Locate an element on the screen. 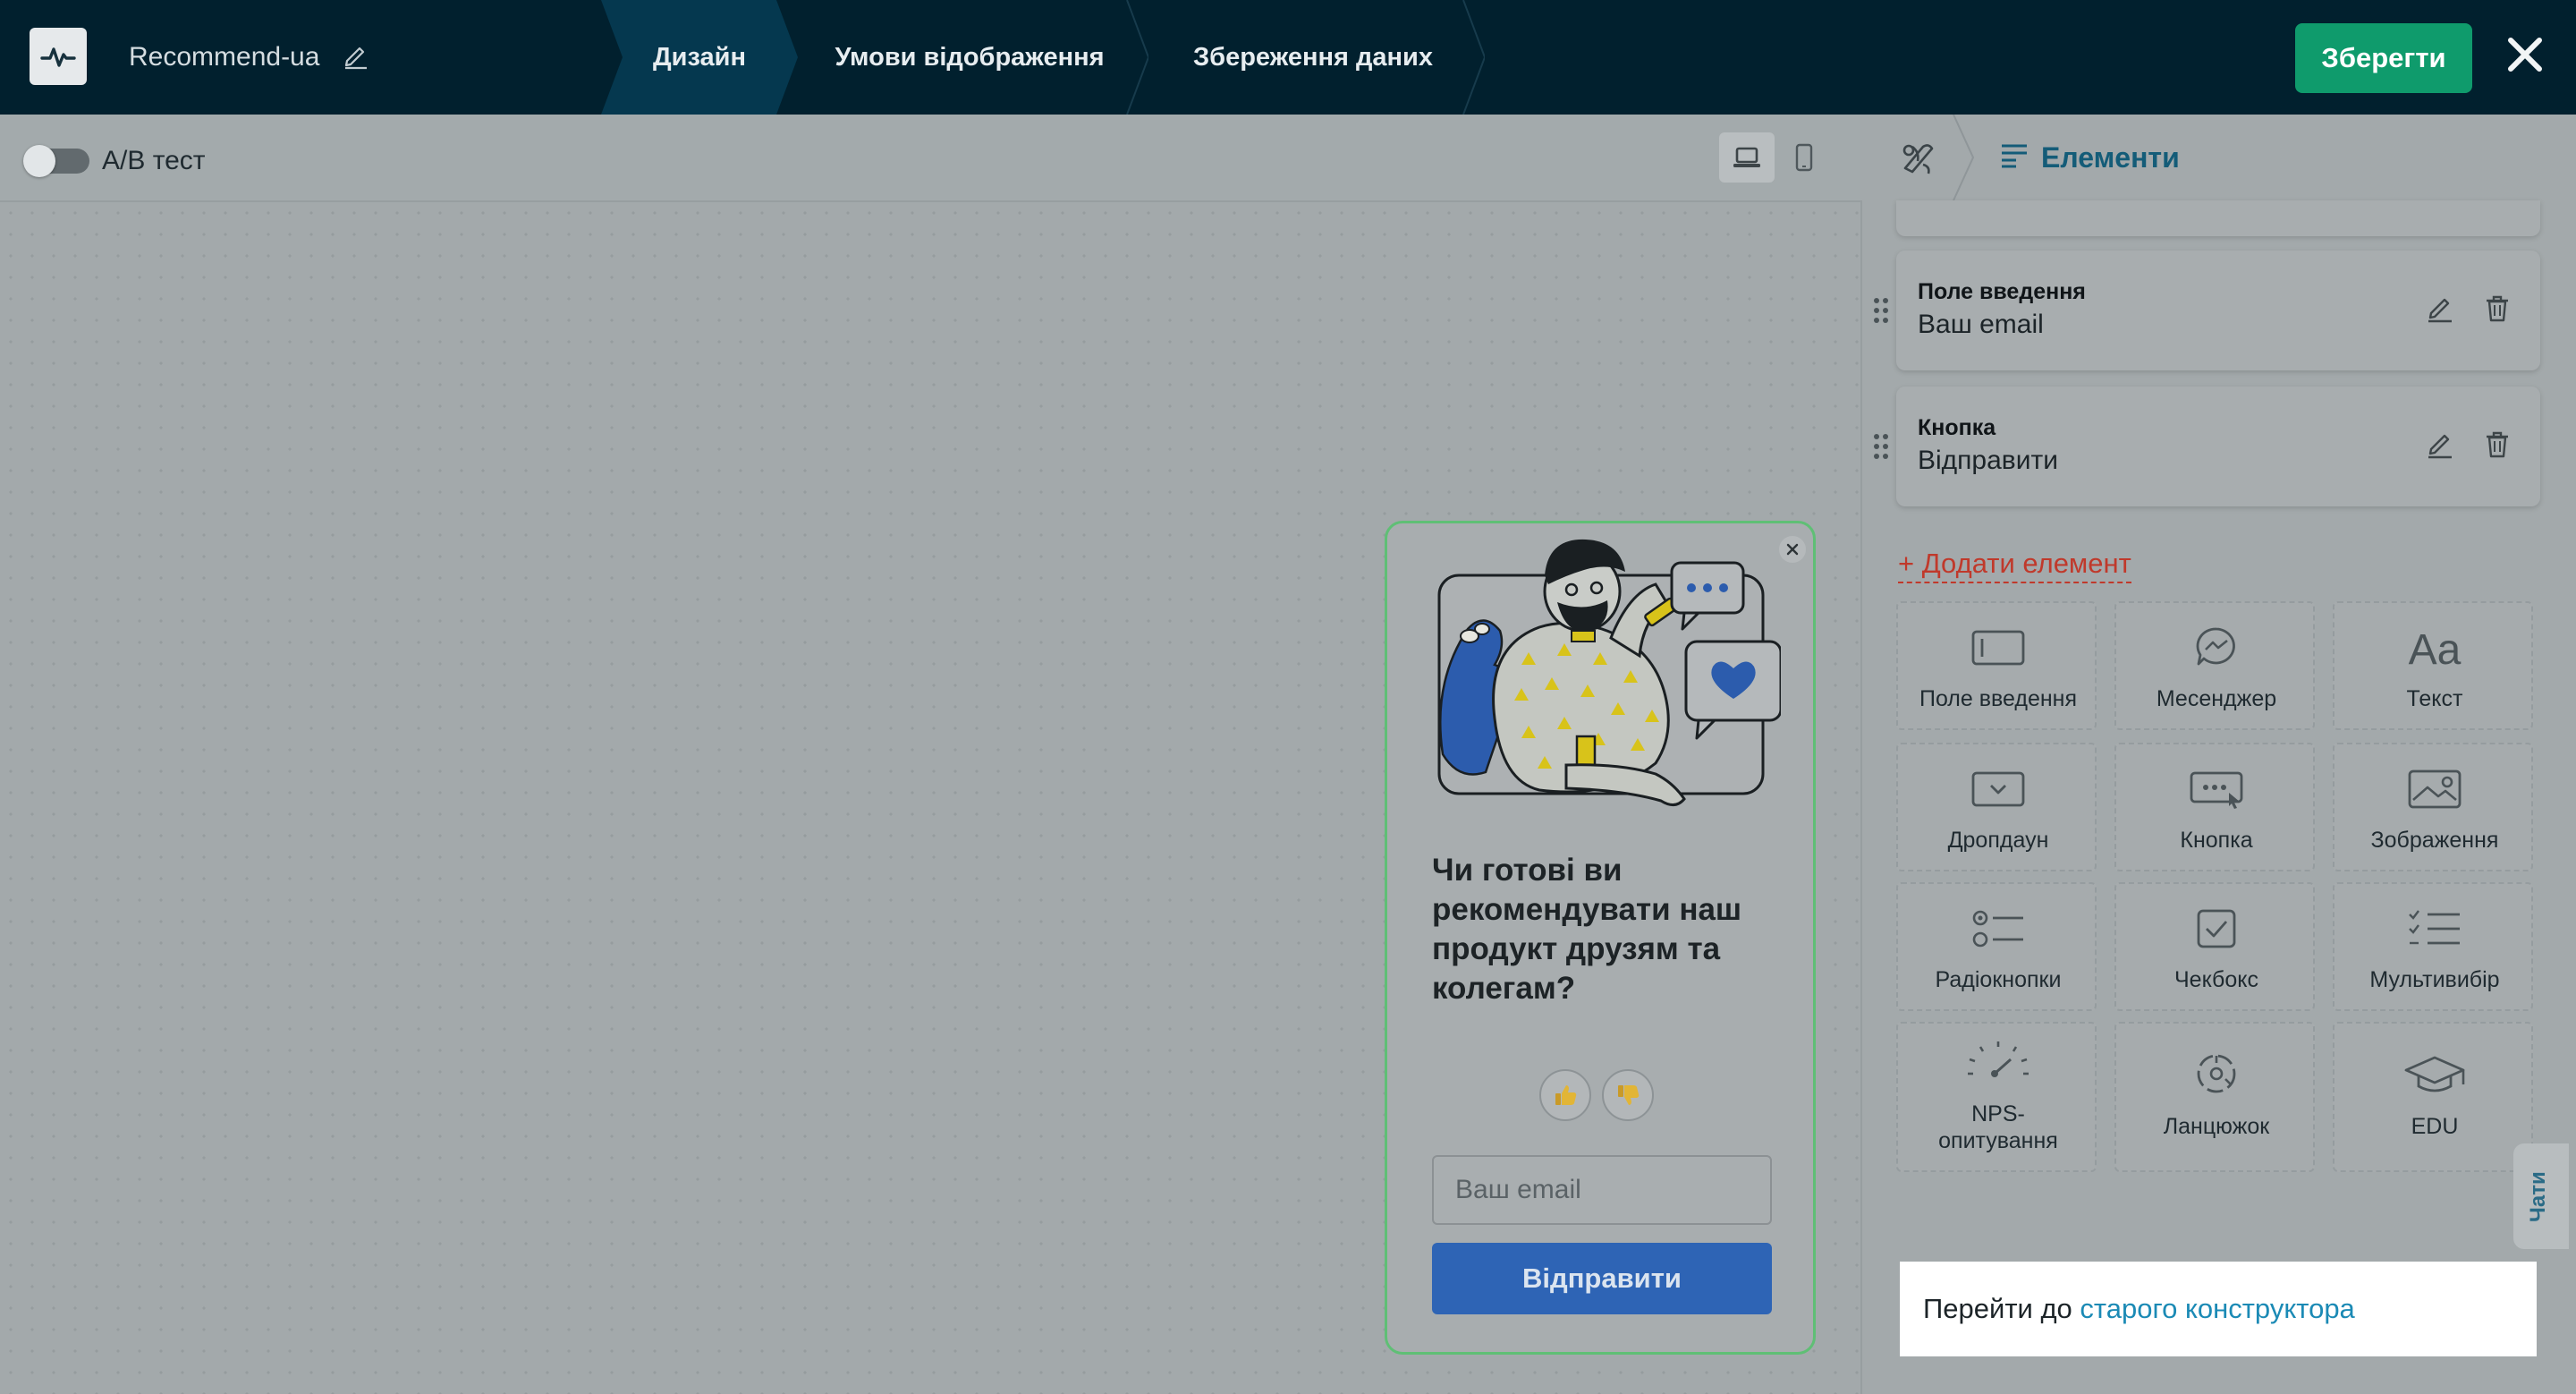  email-field is located at coordinates (1602, 1190).